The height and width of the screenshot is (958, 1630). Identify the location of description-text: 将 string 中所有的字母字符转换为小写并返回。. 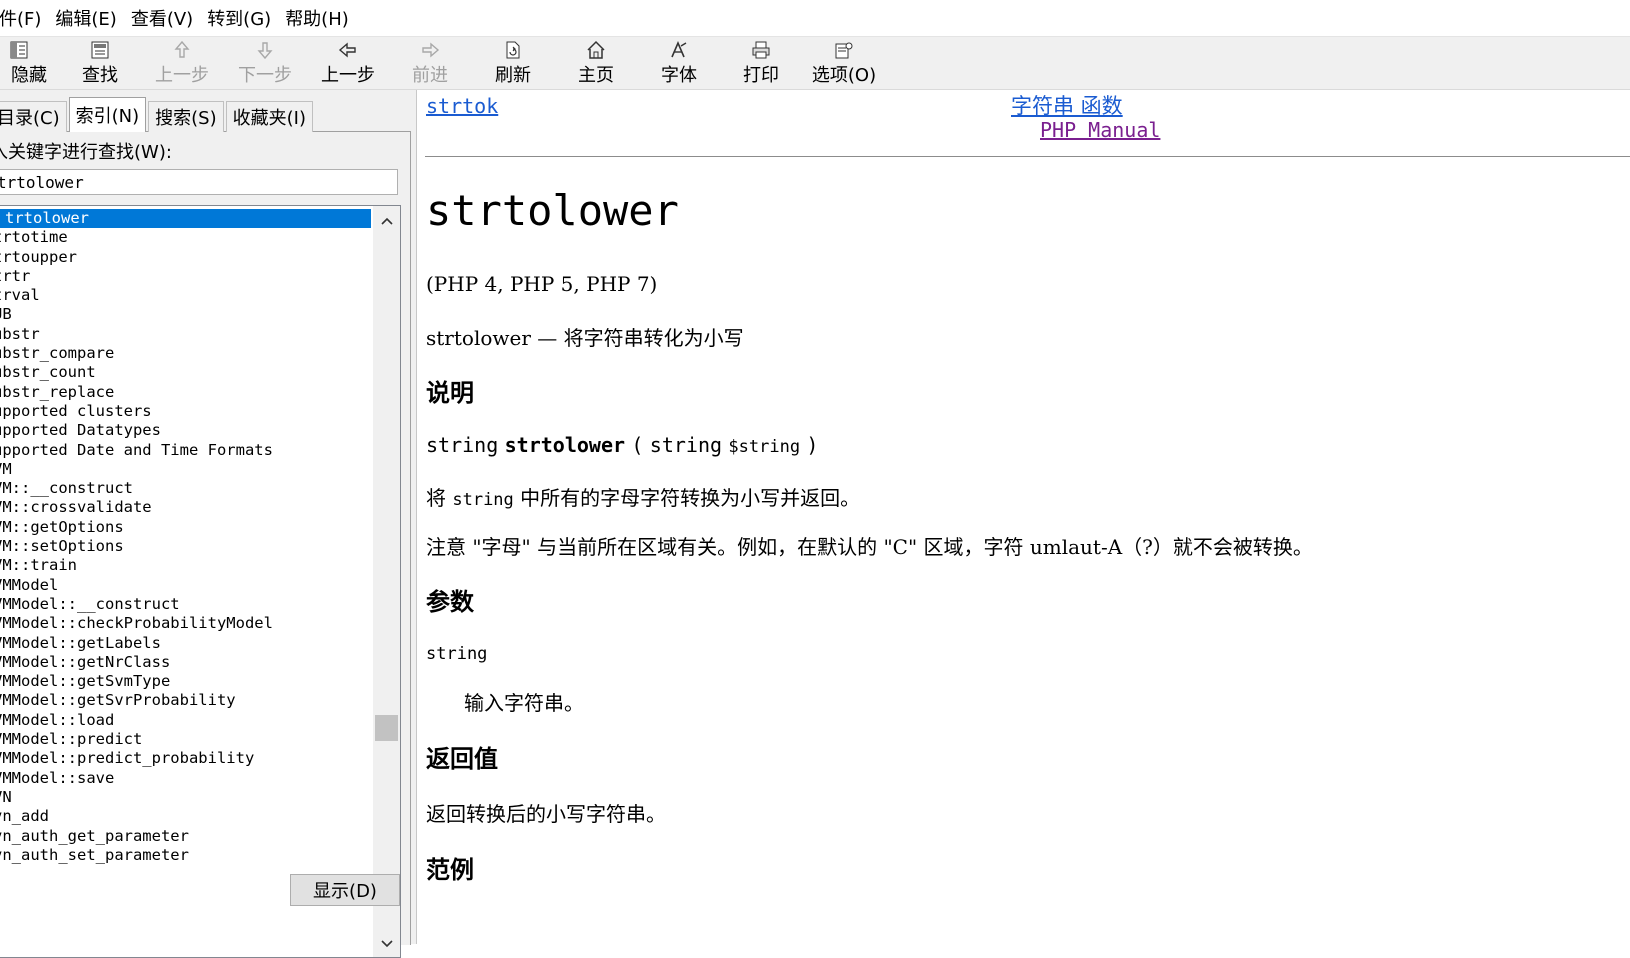
(643, 496).